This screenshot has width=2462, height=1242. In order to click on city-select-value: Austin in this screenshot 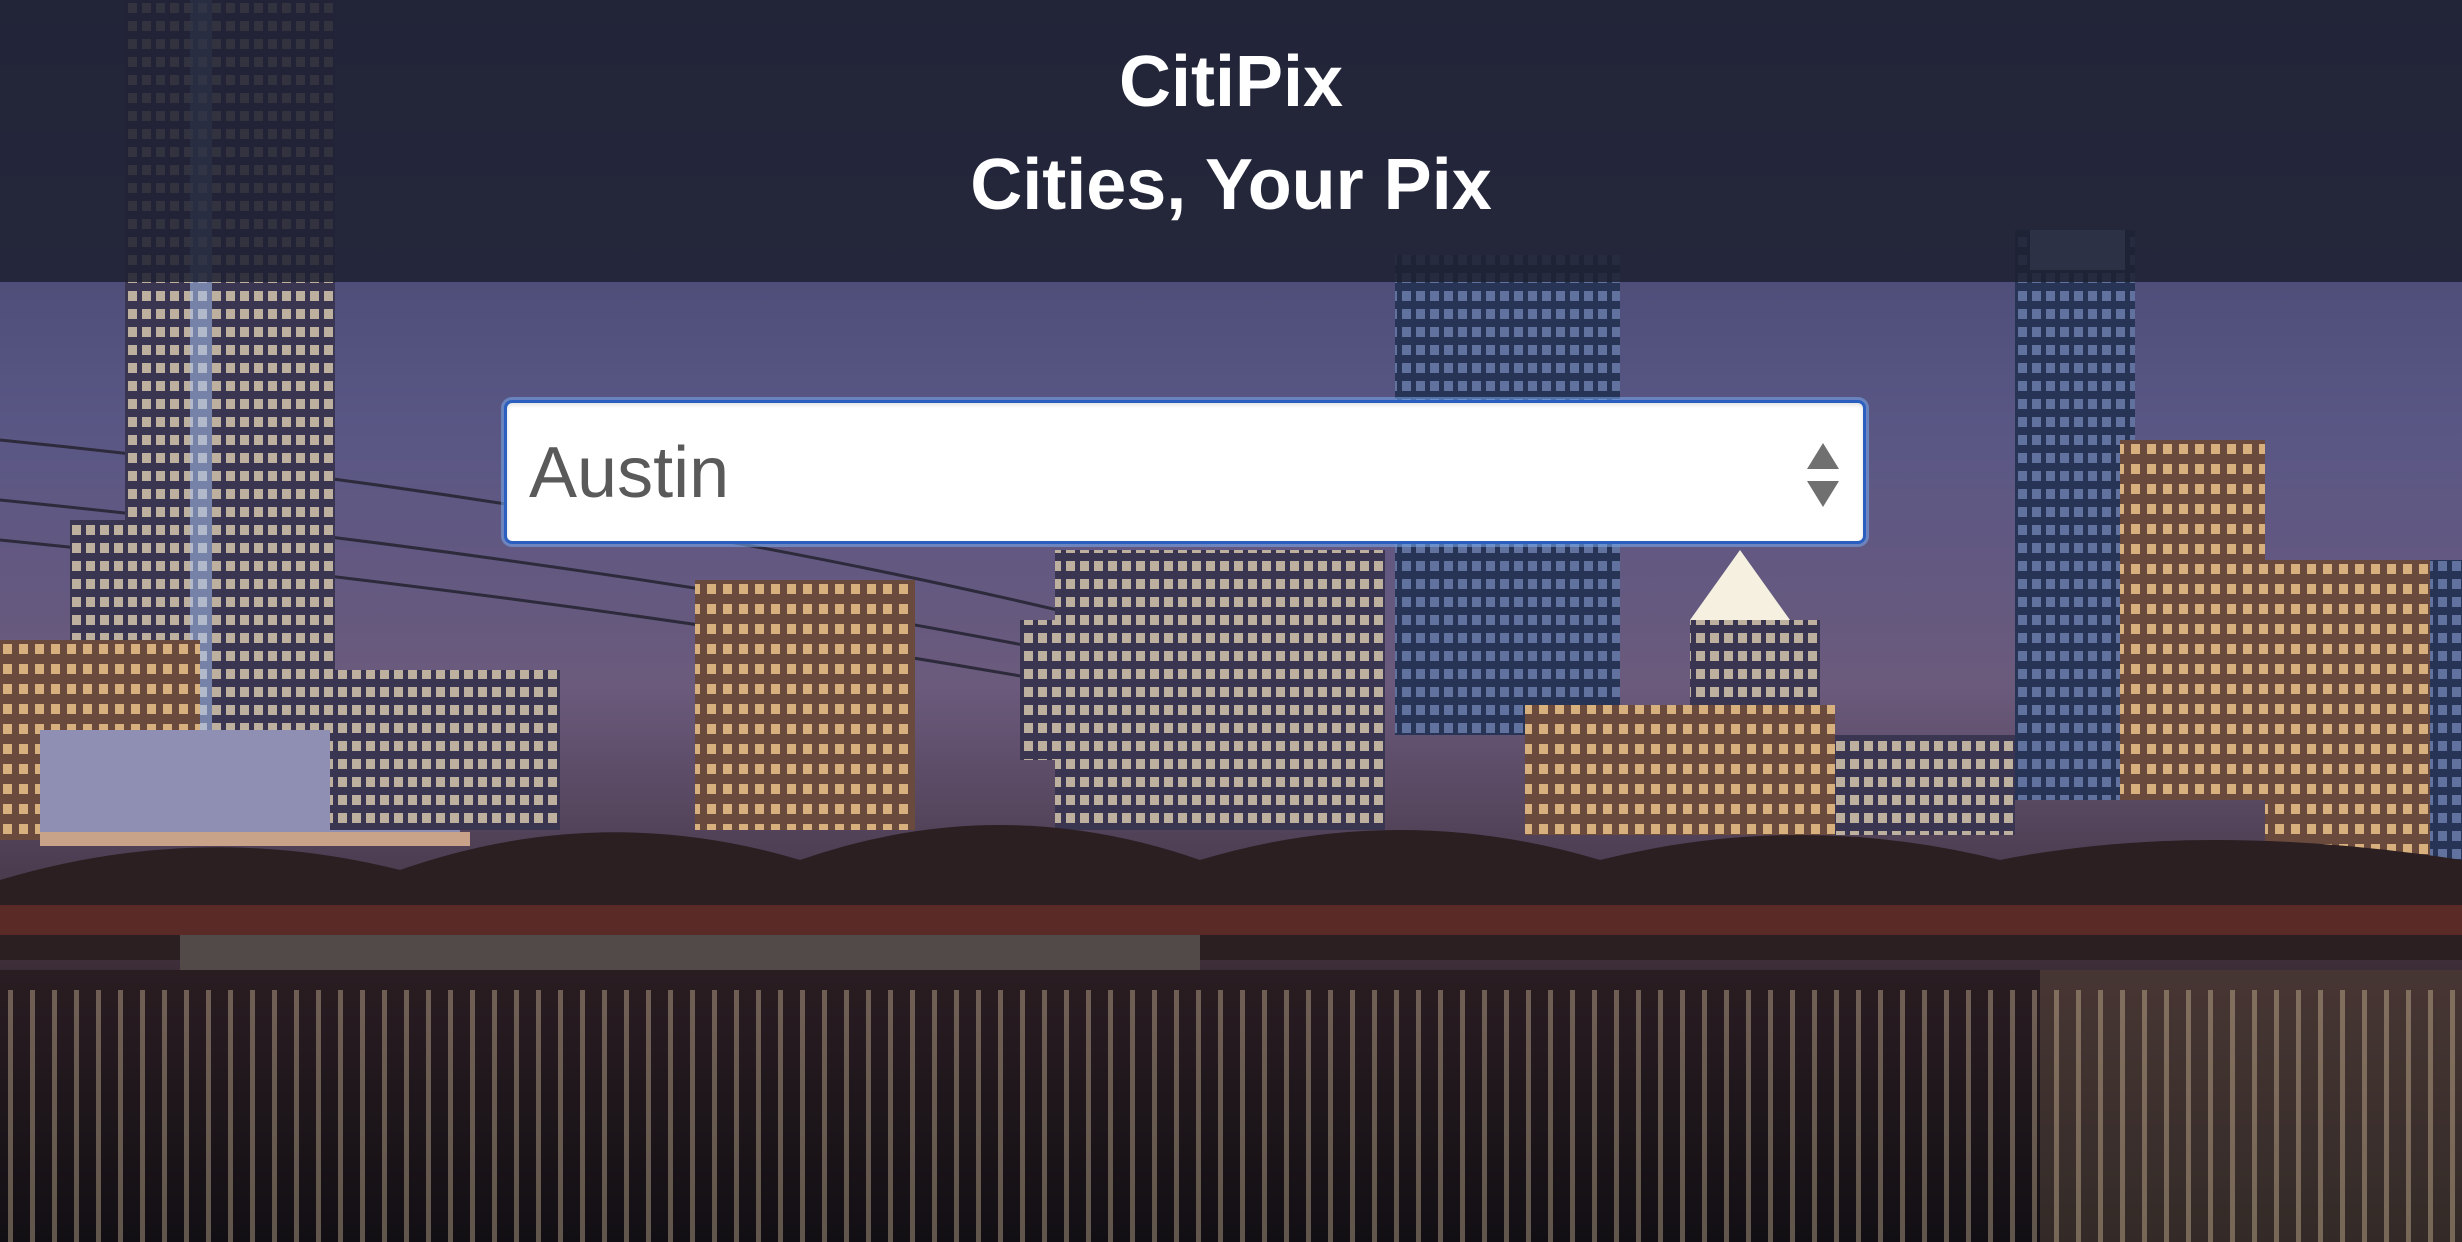, I will do `click(629, 473)`.